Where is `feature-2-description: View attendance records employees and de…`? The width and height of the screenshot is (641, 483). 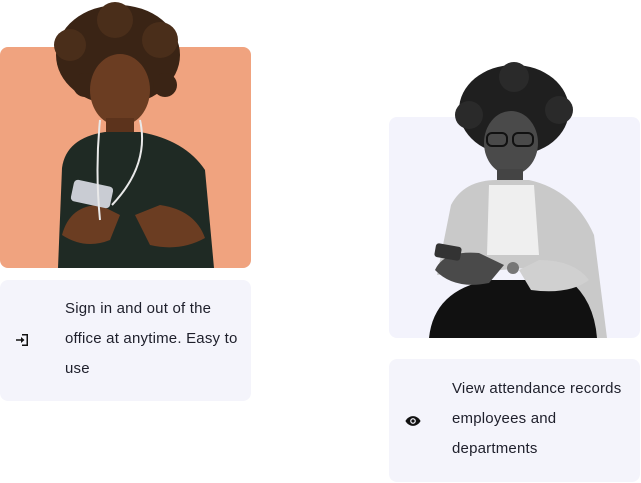 feature-2-description: View attendance records employees and de… is located at coordinates (537, 418).